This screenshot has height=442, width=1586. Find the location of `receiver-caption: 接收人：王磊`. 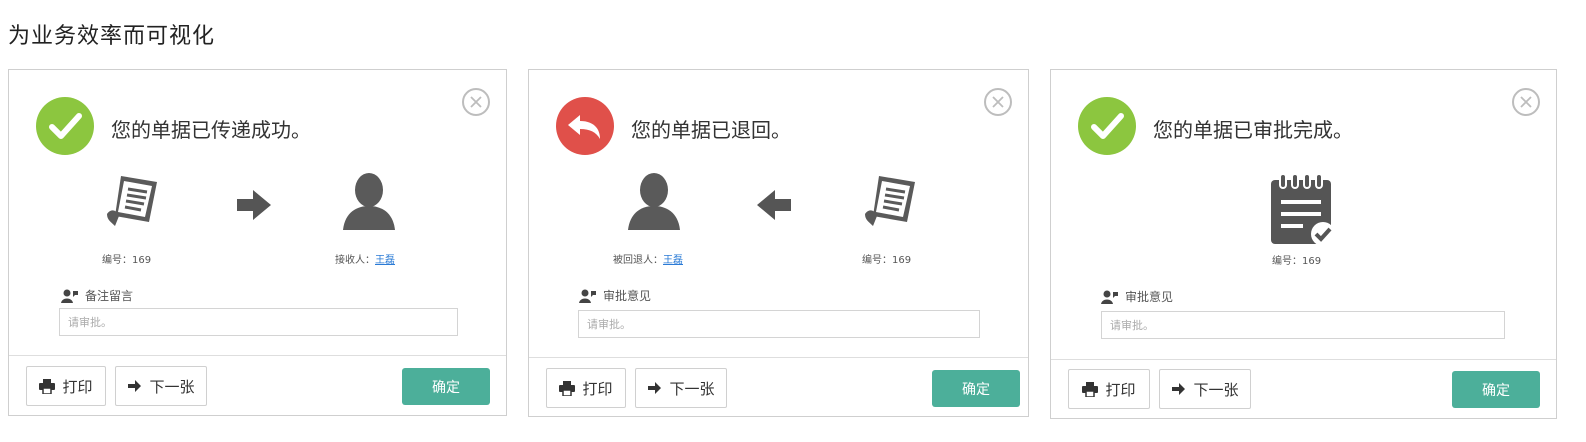

receiver-caption: 接收人：王磊 is located at coordinates (365, 258).